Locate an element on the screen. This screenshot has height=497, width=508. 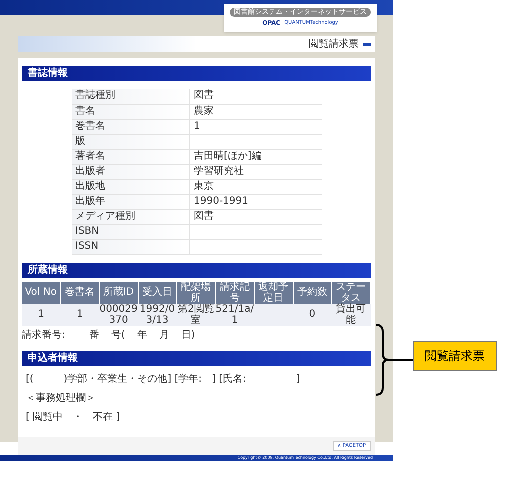
table-cell: 000029370 is located at coordinates (118, 315).